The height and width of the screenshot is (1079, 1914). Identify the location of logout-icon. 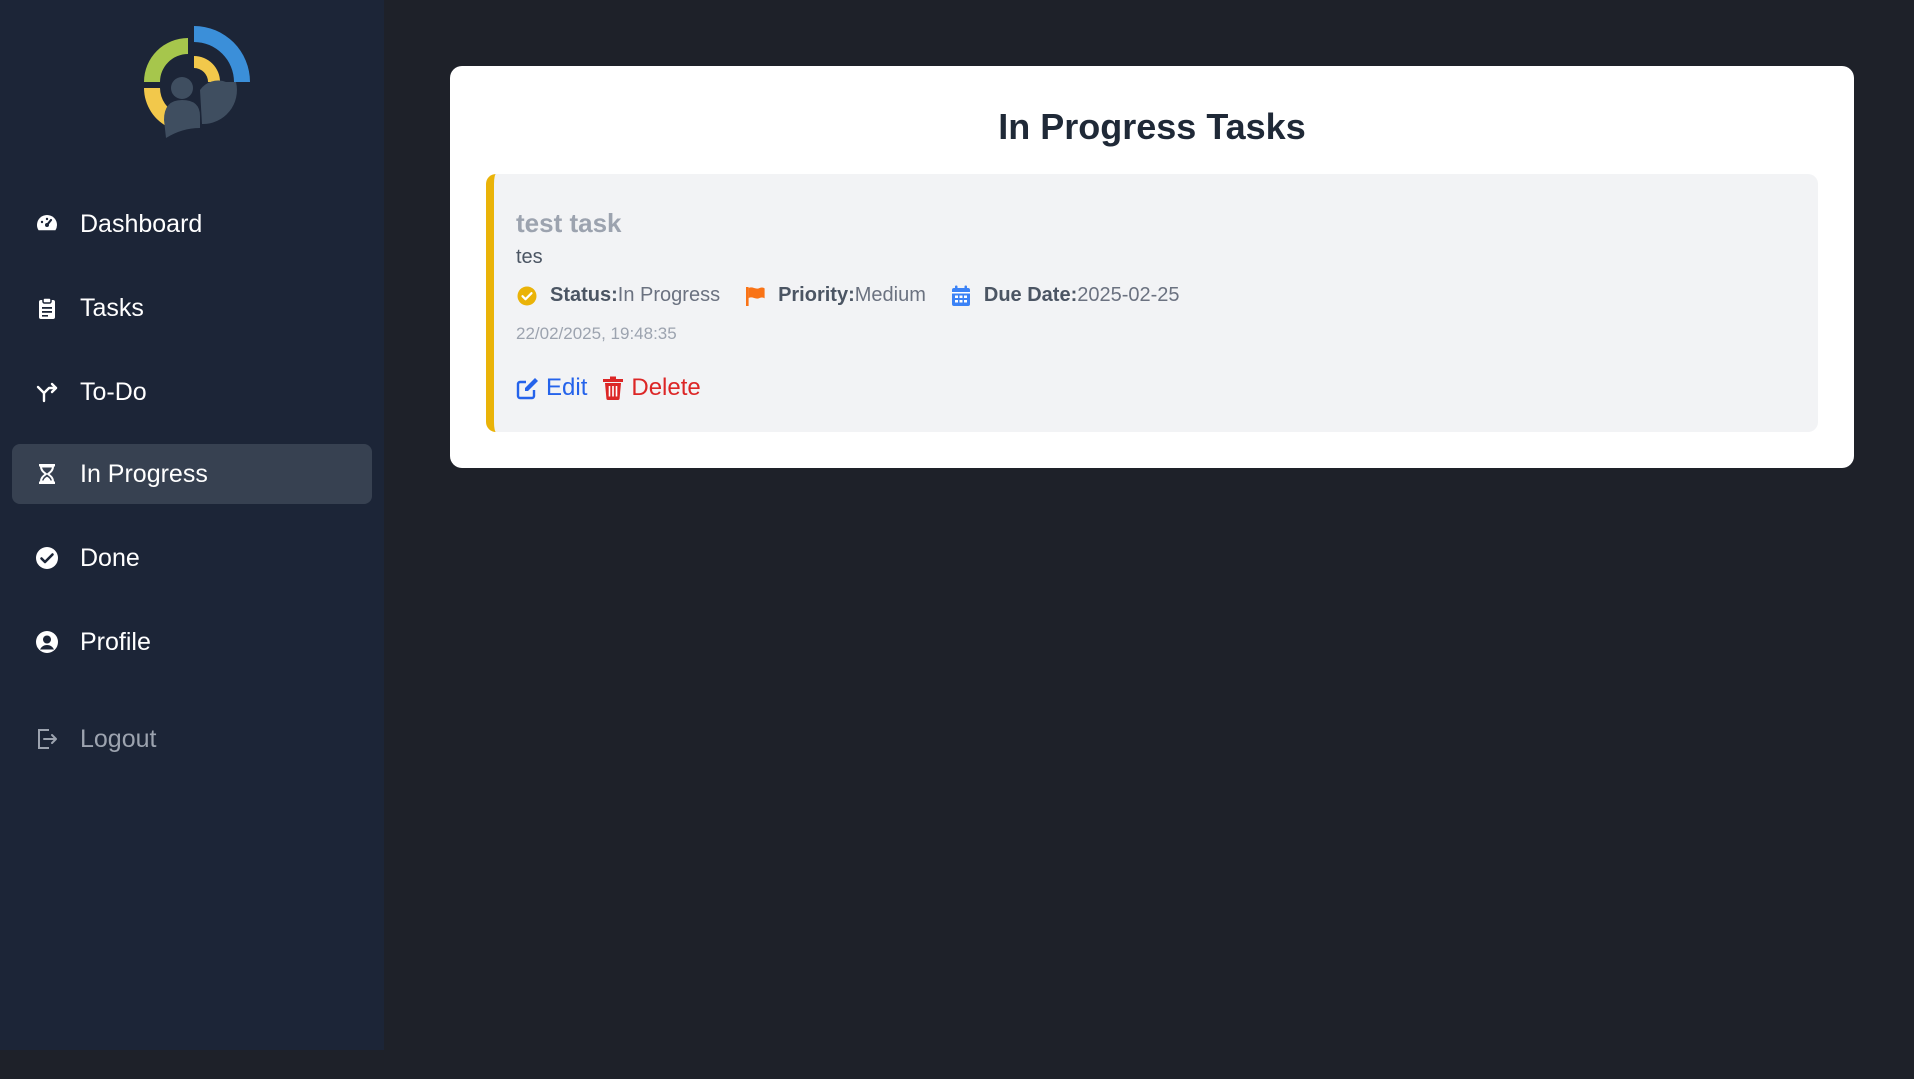
(47, 739).